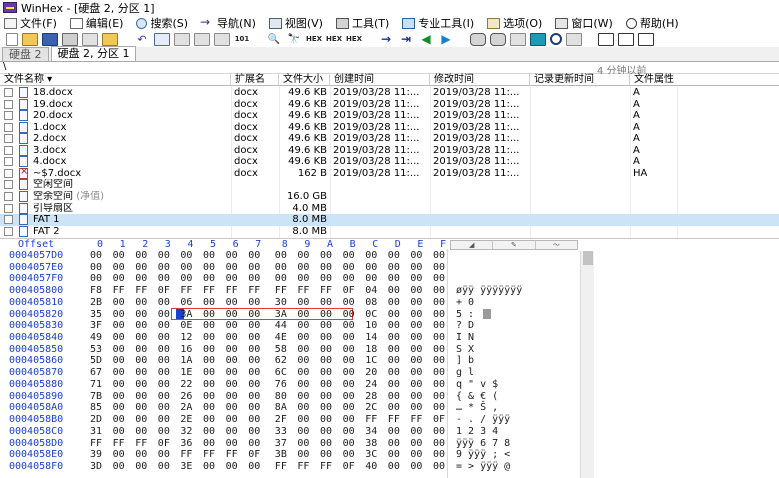  What do you see at coordinates (36, 420) in the screenshot?
I see `hex-offset: 0004058B0` at bounding box center [36, 420].